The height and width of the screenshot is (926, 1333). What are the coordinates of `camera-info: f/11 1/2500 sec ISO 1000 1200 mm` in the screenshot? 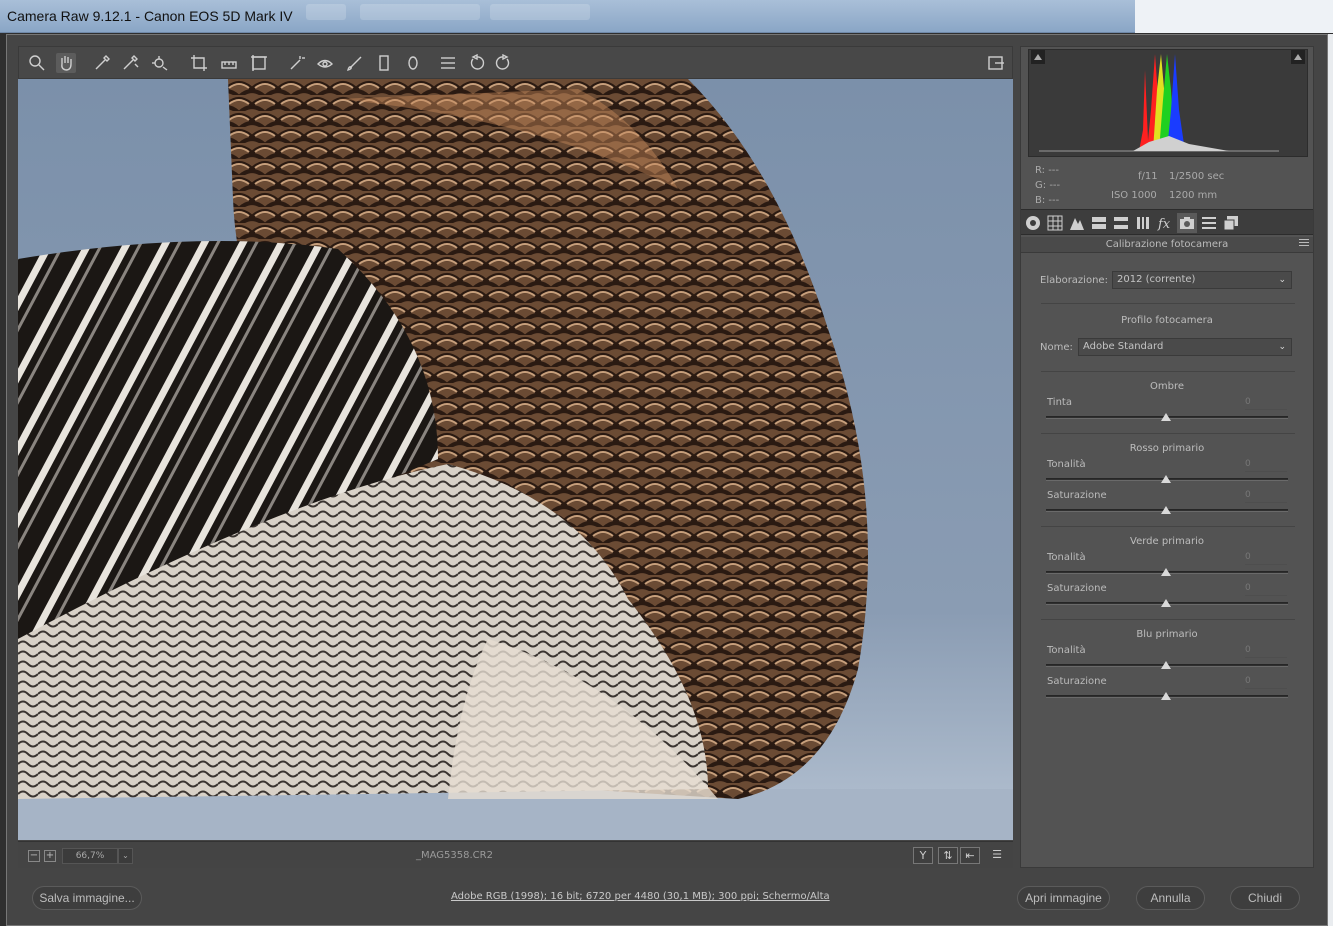 It's located at (1180, 186).